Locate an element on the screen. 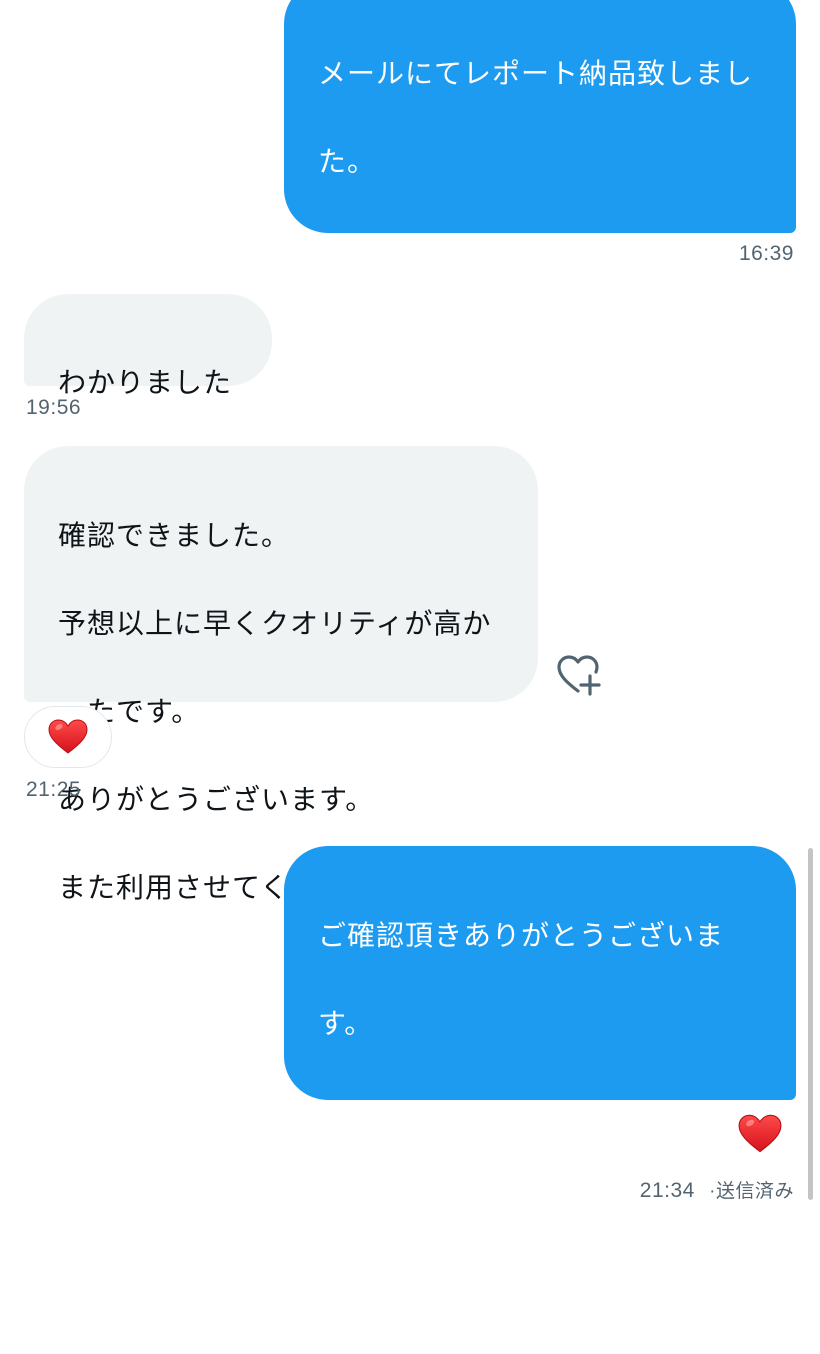  reaction-pill is located at coordinates (68, 737).